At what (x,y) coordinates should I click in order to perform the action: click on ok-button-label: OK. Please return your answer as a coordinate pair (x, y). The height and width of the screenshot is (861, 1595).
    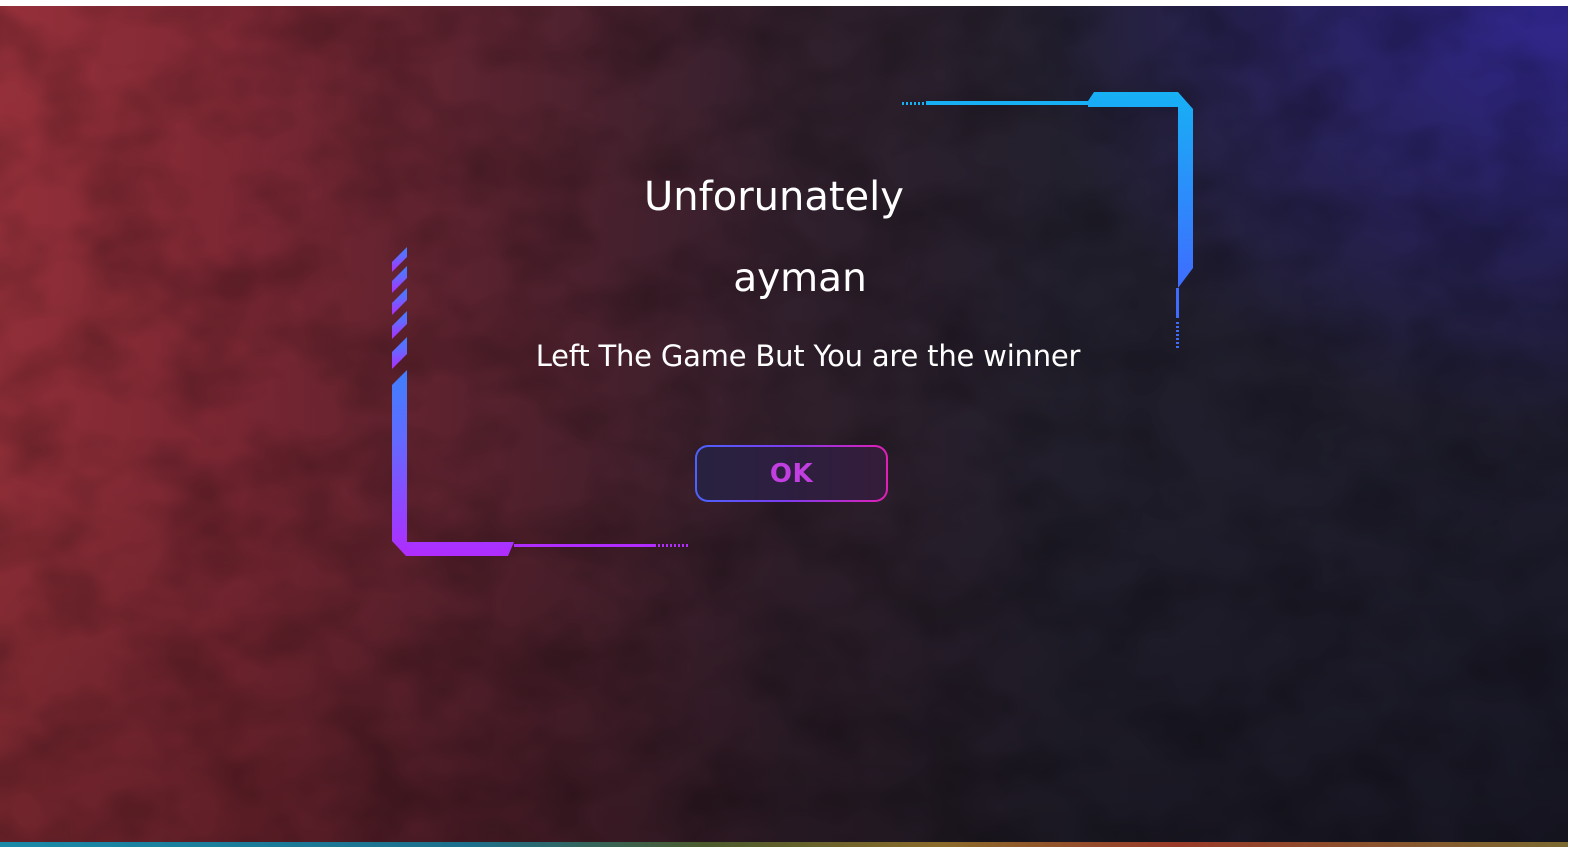
    Looking at the image, I should click on (791, 473).